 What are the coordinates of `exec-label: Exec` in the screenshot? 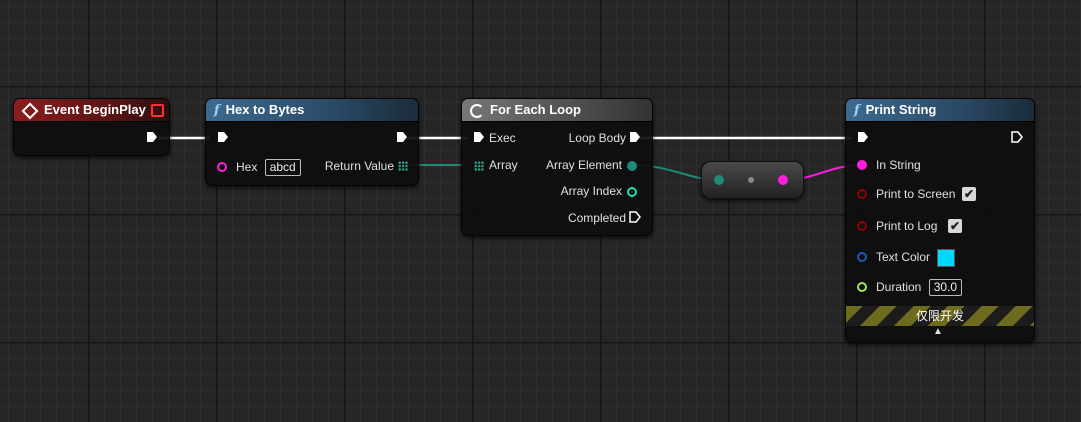 It's located at (502, 138).